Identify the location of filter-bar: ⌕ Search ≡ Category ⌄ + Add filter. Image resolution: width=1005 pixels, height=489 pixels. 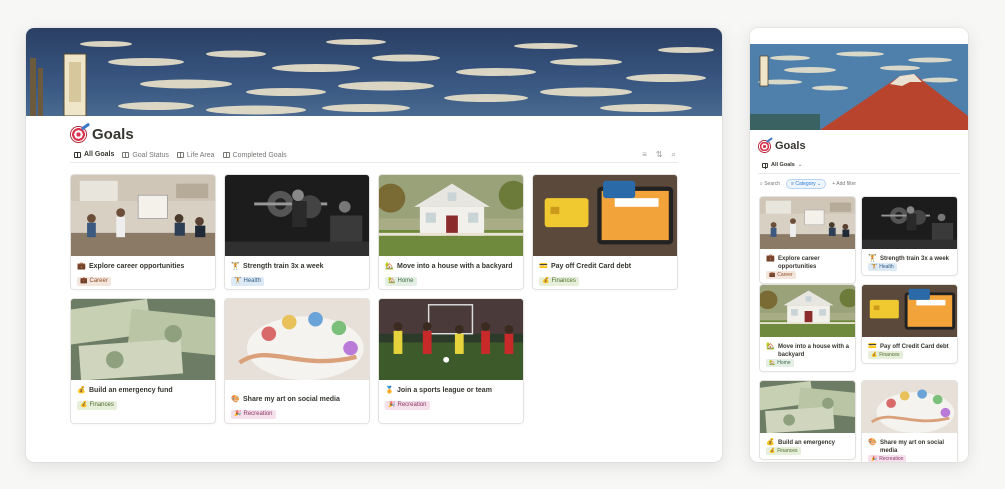
(808, 184).